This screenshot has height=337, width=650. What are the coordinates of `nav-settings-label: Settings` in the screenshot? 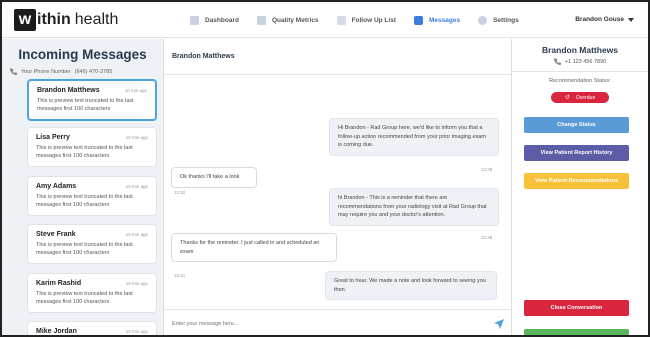 It's located at (506, 20).